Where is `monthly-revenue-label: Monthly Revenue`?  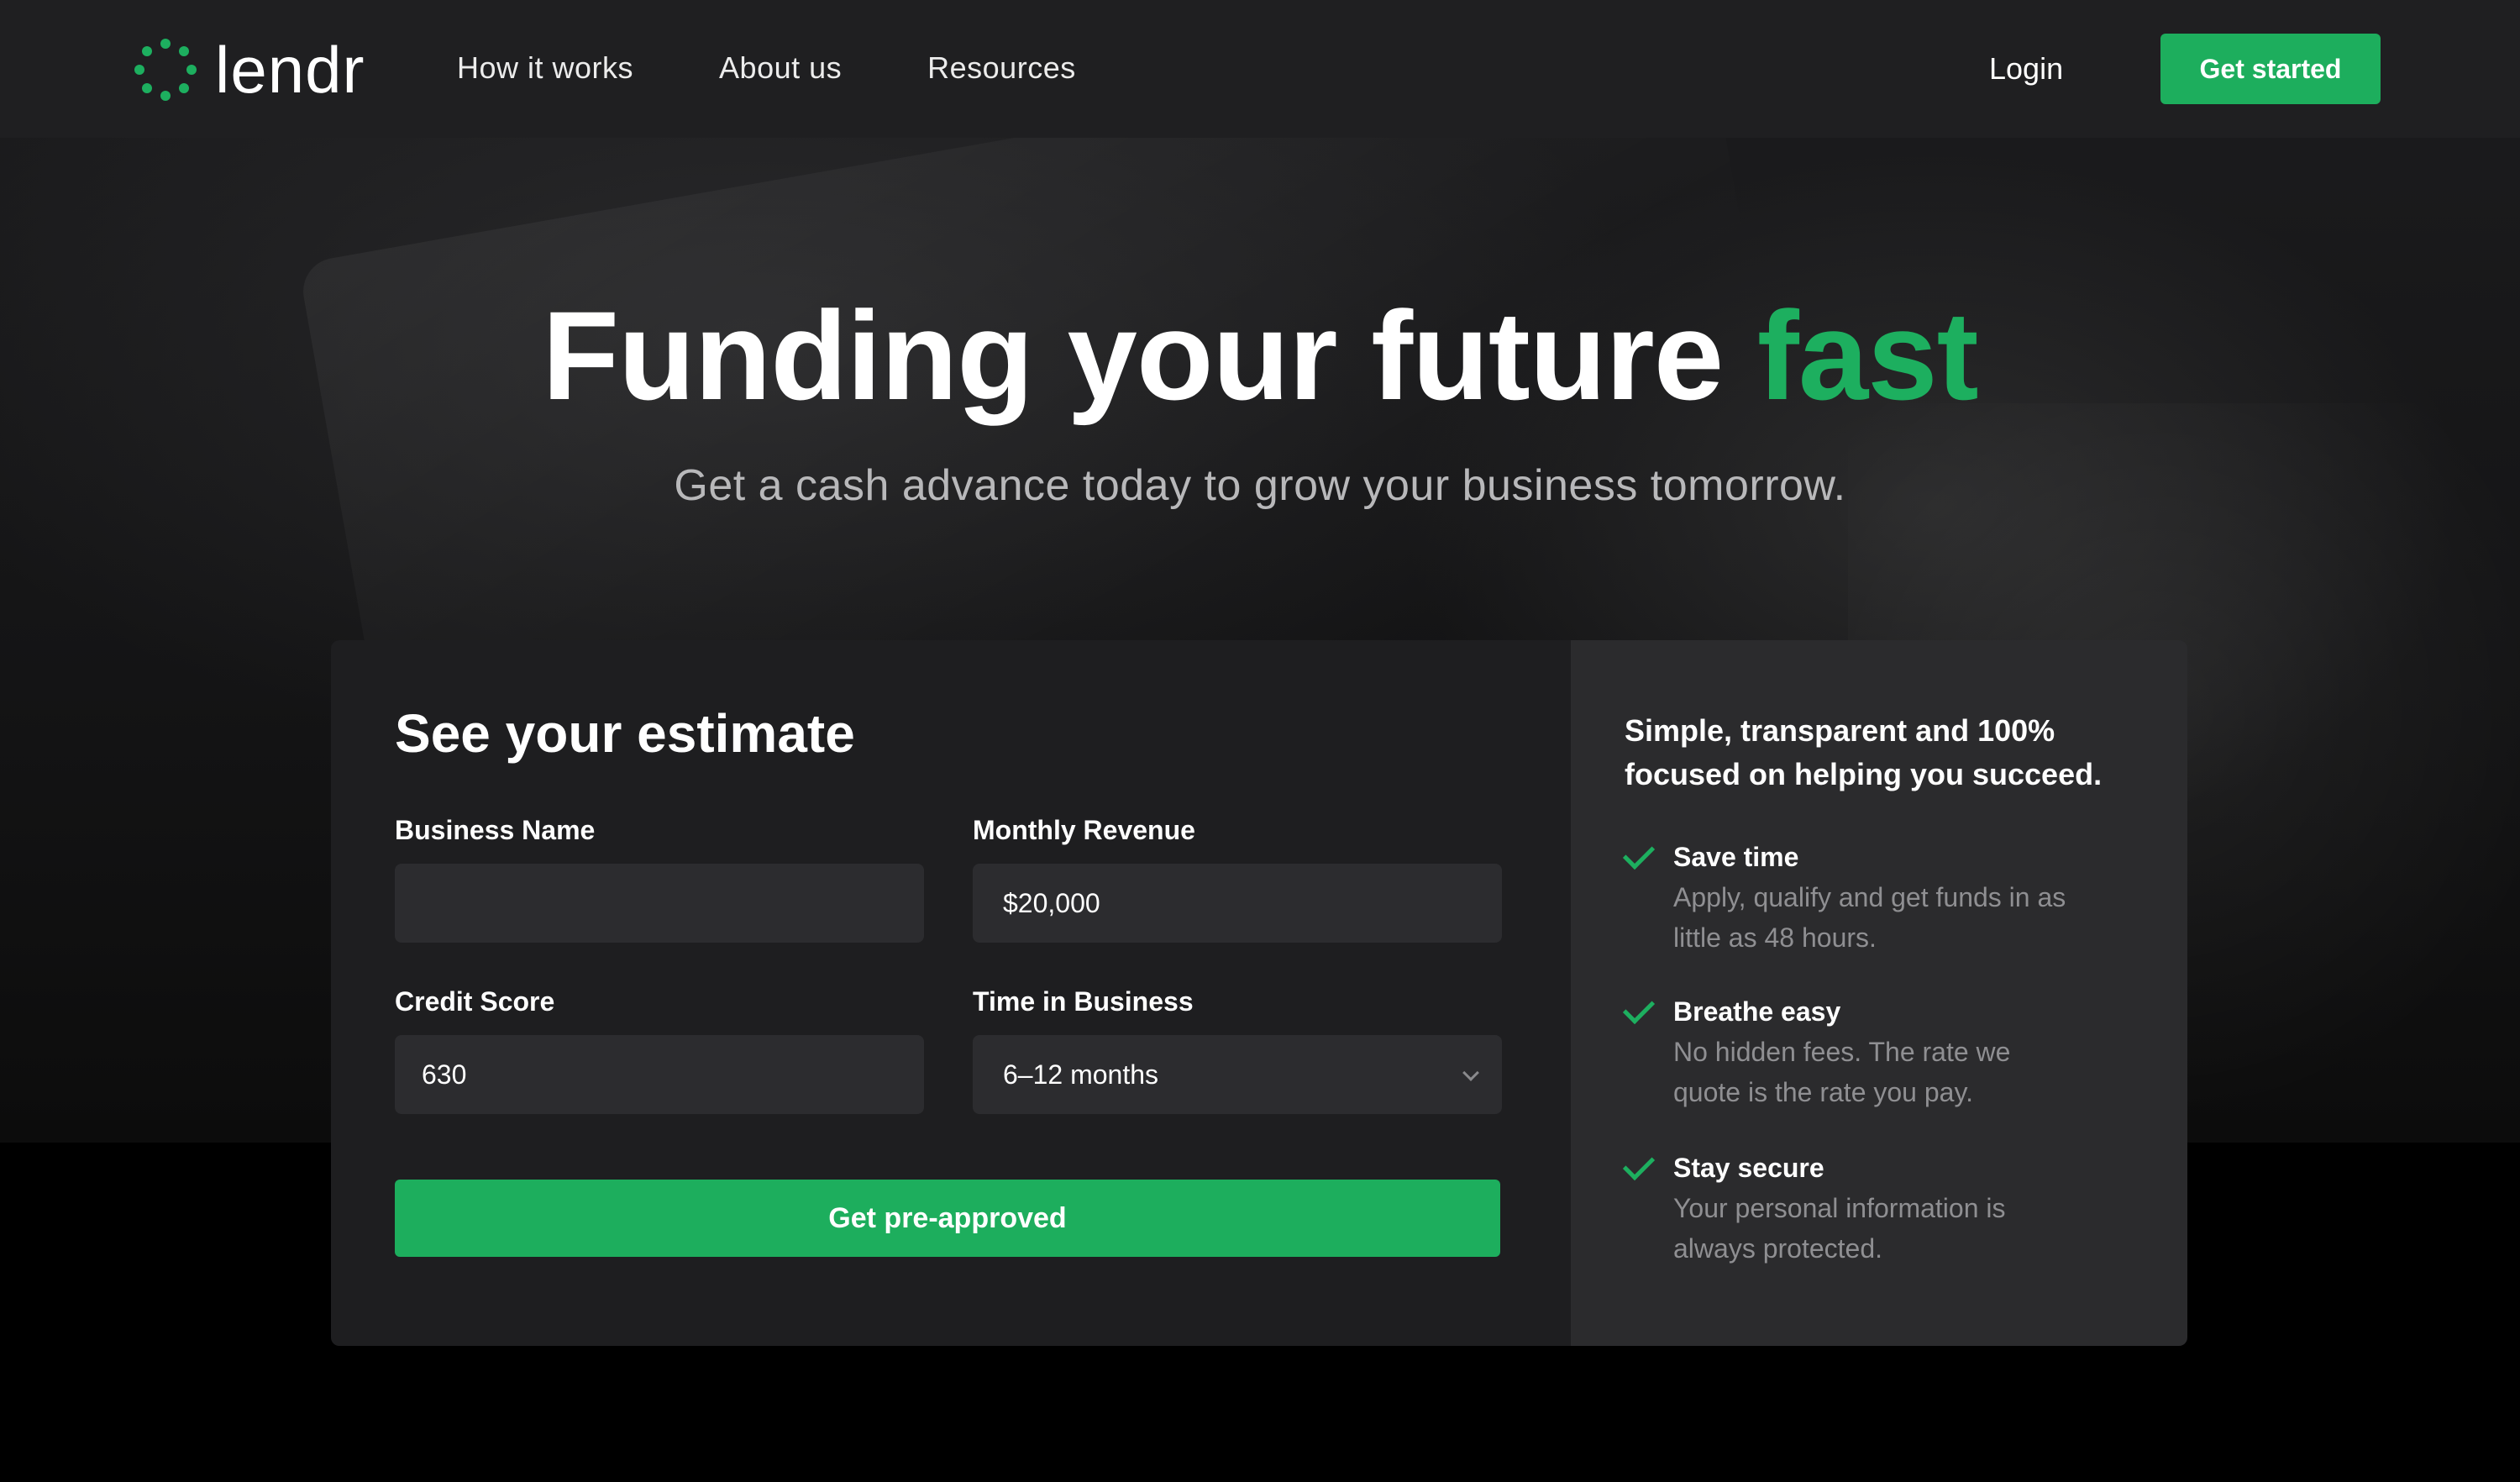 monthly-revenue-label: Monthly Revenue is located at coordinates (1084, 830).